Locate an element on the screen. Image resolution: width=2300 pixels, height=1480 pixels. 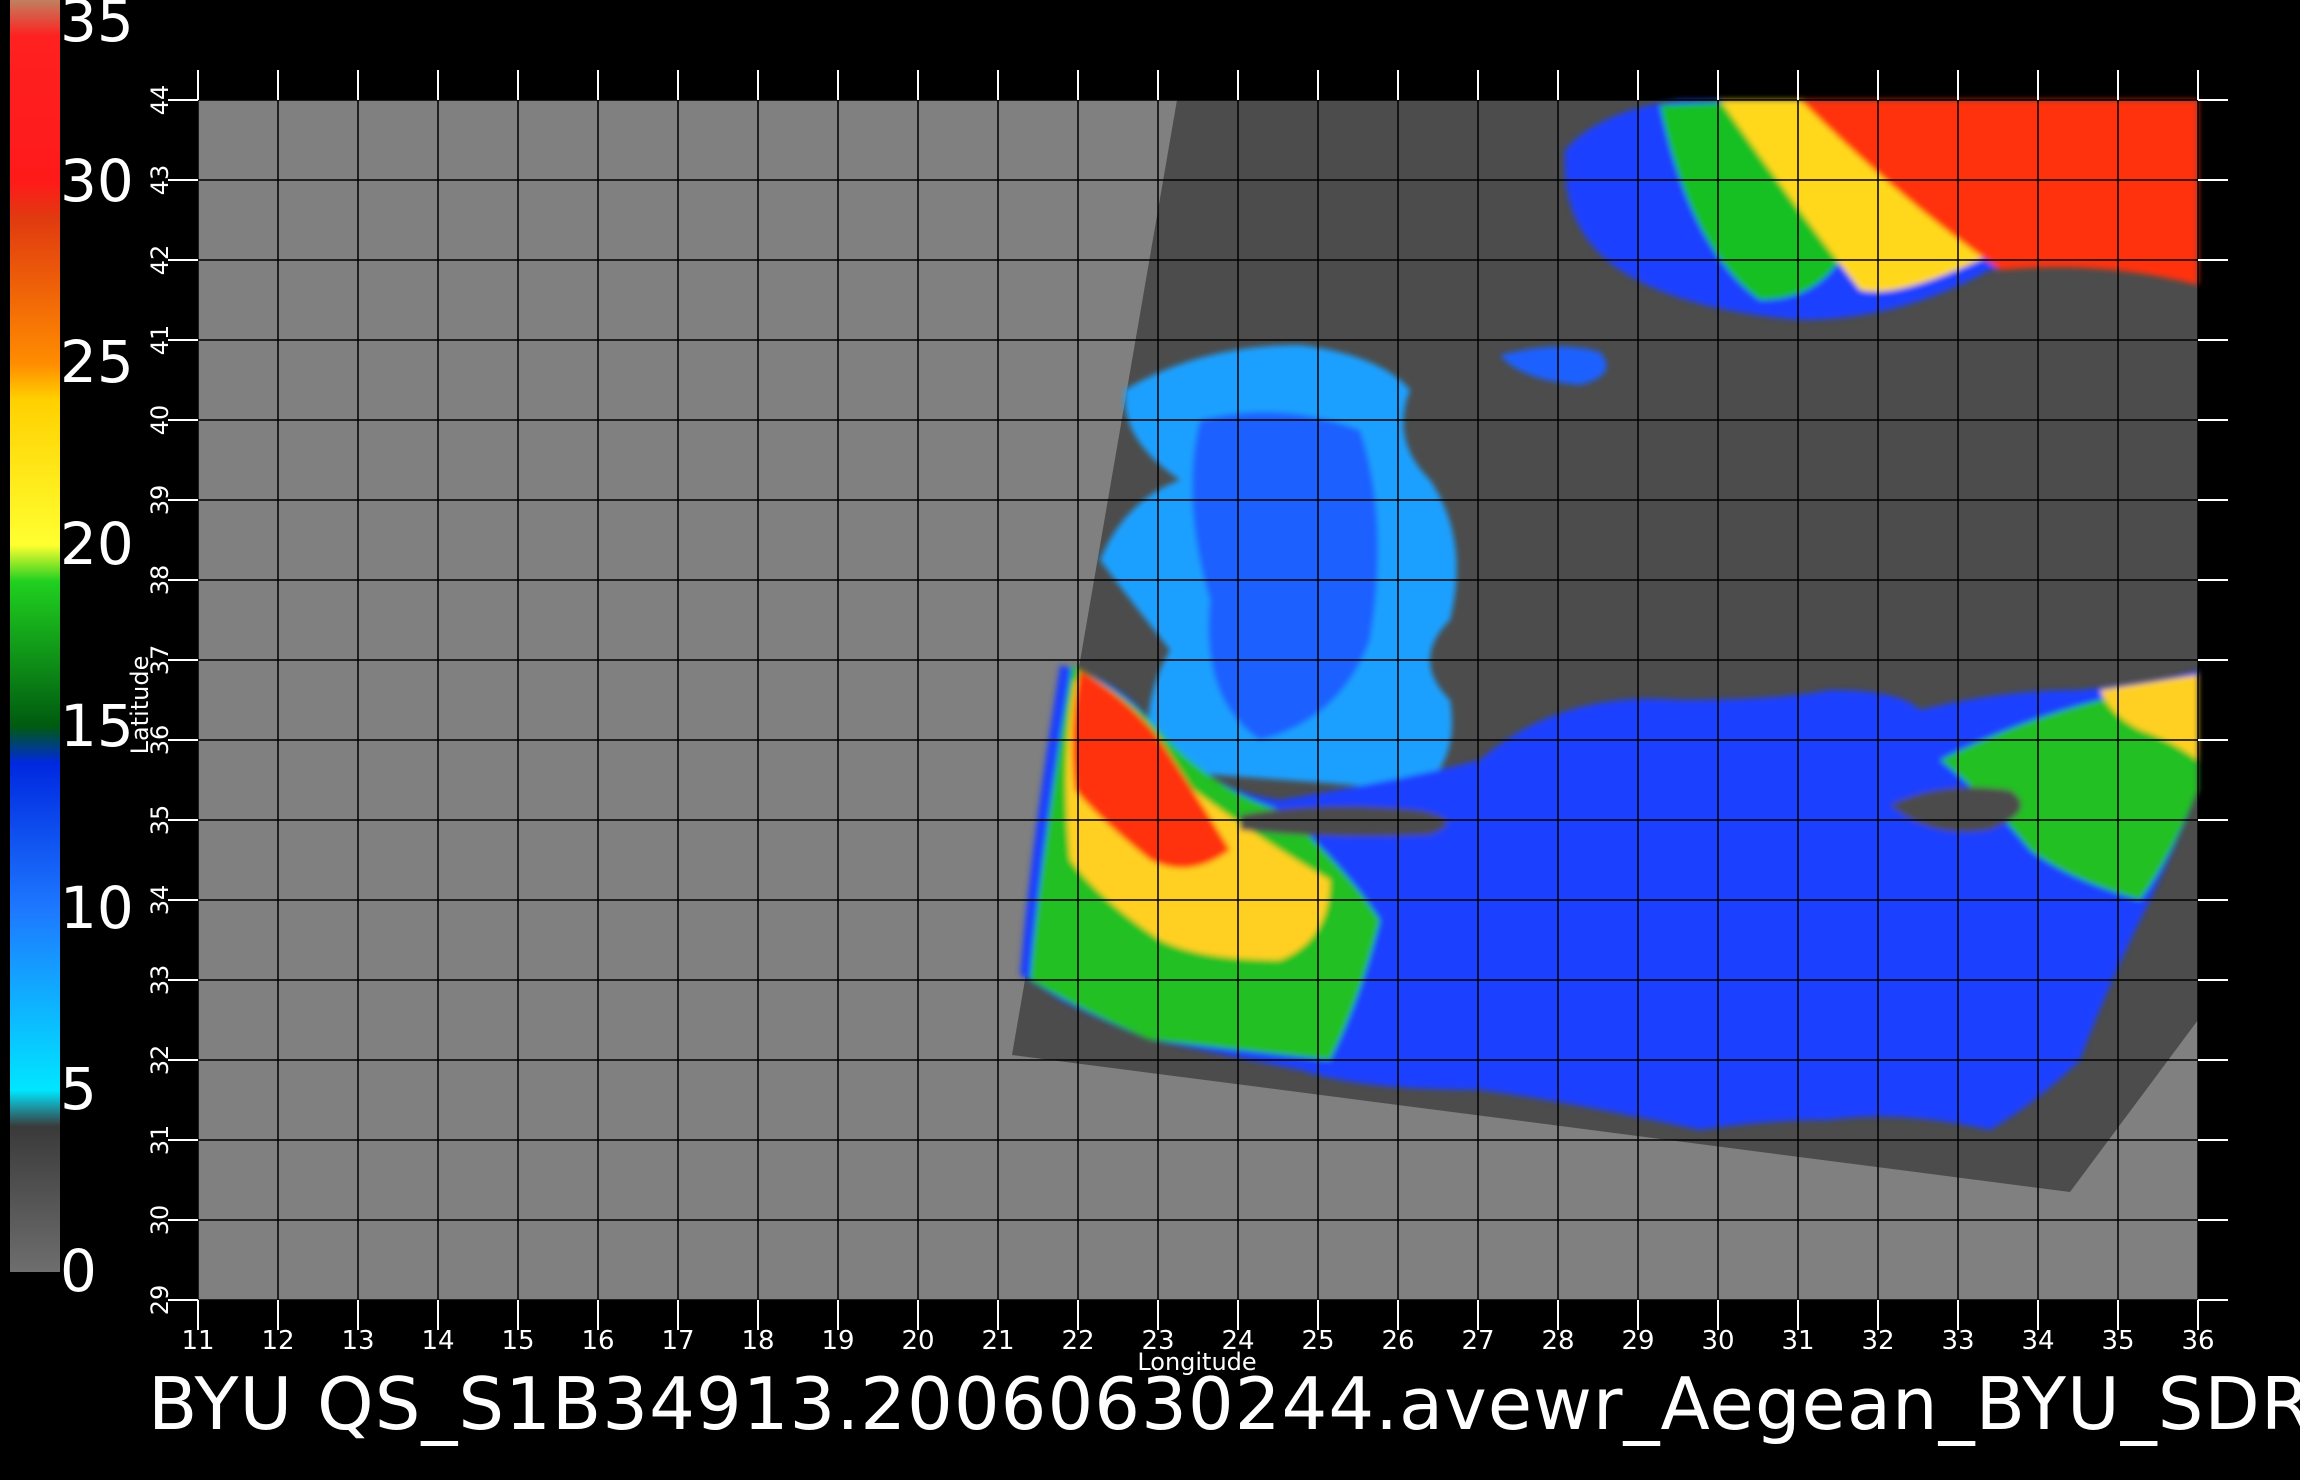
longitude-tick-label: 15 is located at coordinates (518, 1341).